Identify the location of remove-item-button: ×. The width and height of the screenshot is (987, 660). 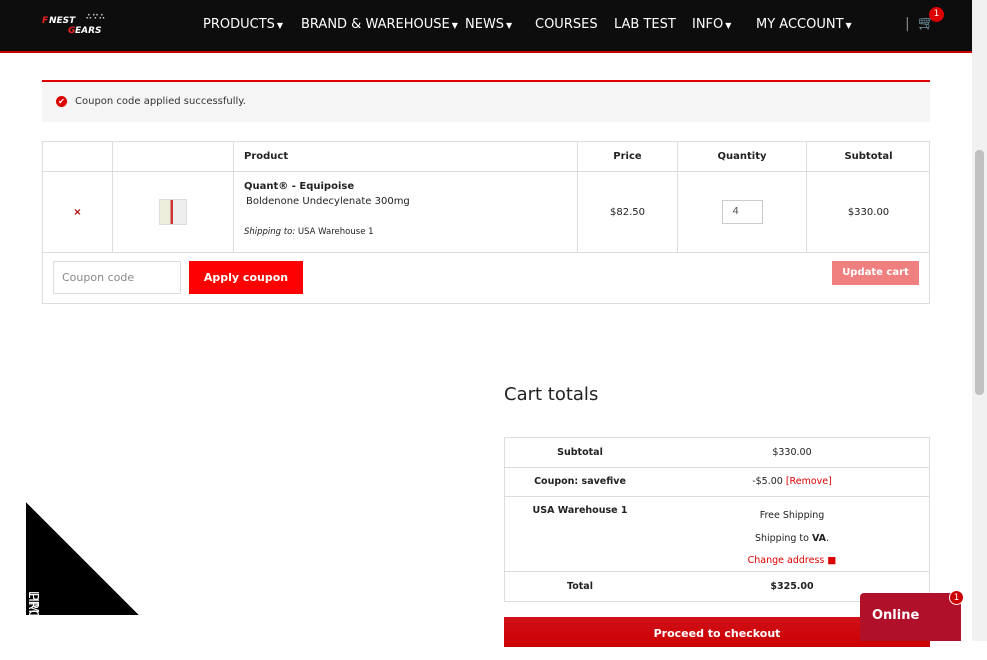
(78, 212).